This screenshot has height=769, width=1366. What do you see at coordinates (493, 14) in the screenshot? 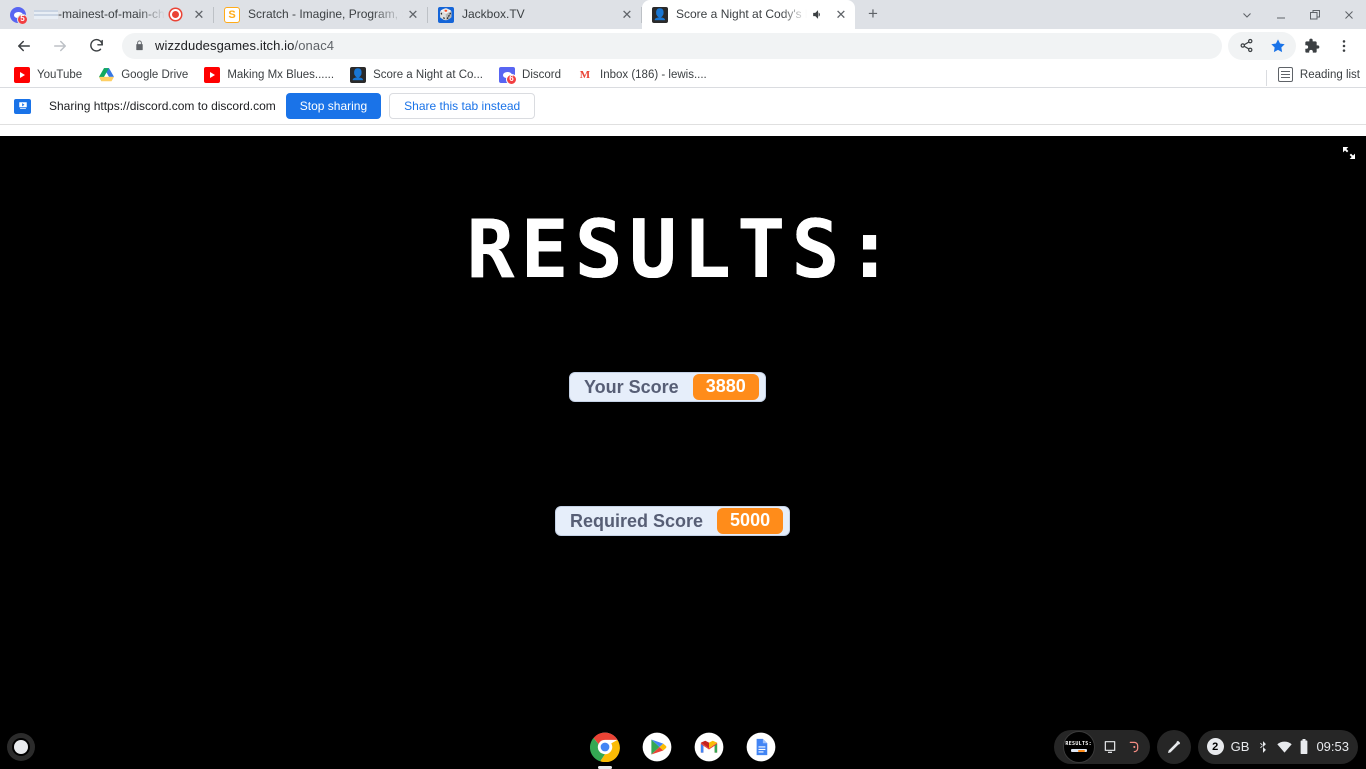
I see `tab-title: Jackbox.TV` at bounding box center [493, 14].